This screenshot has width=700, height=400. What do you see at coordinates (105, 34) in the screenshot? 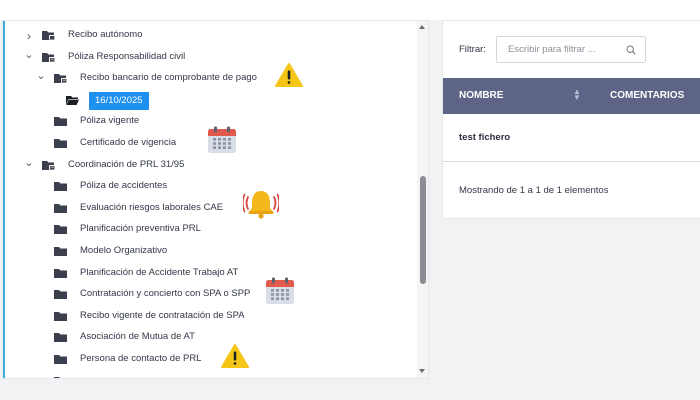
I see `tree-node-label: Recibo autónomo` at bounding box center [105, 34].